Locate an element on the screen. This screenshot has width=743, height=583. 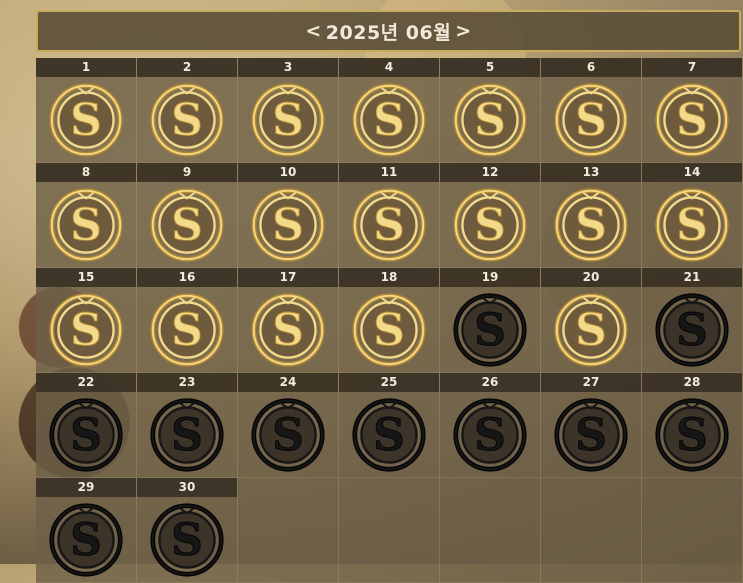
calendar-day-cell: 27 S is located at coordinates (591, 425).